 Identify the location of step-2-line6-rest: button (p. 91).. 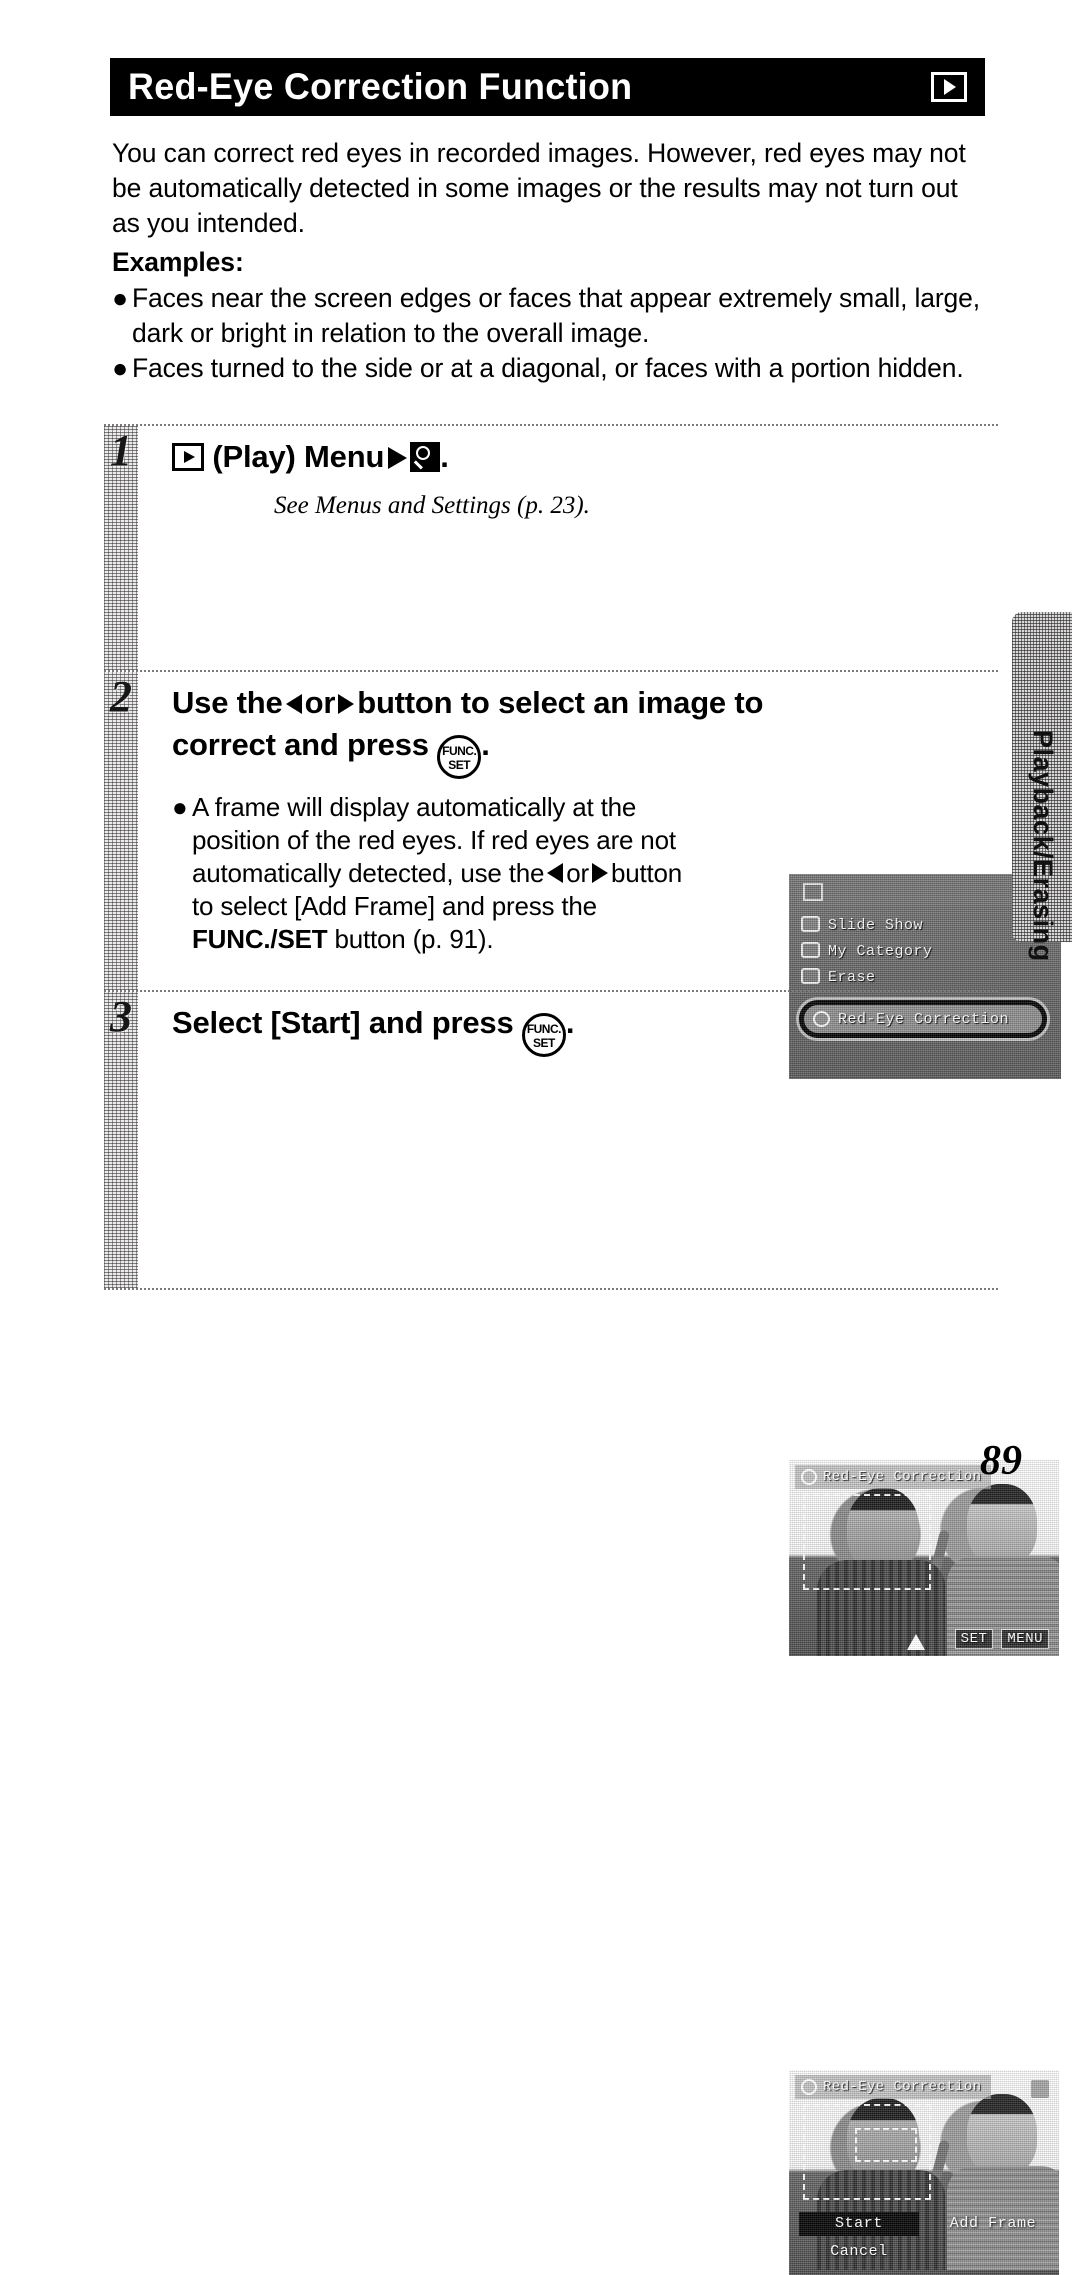
(414, 939).